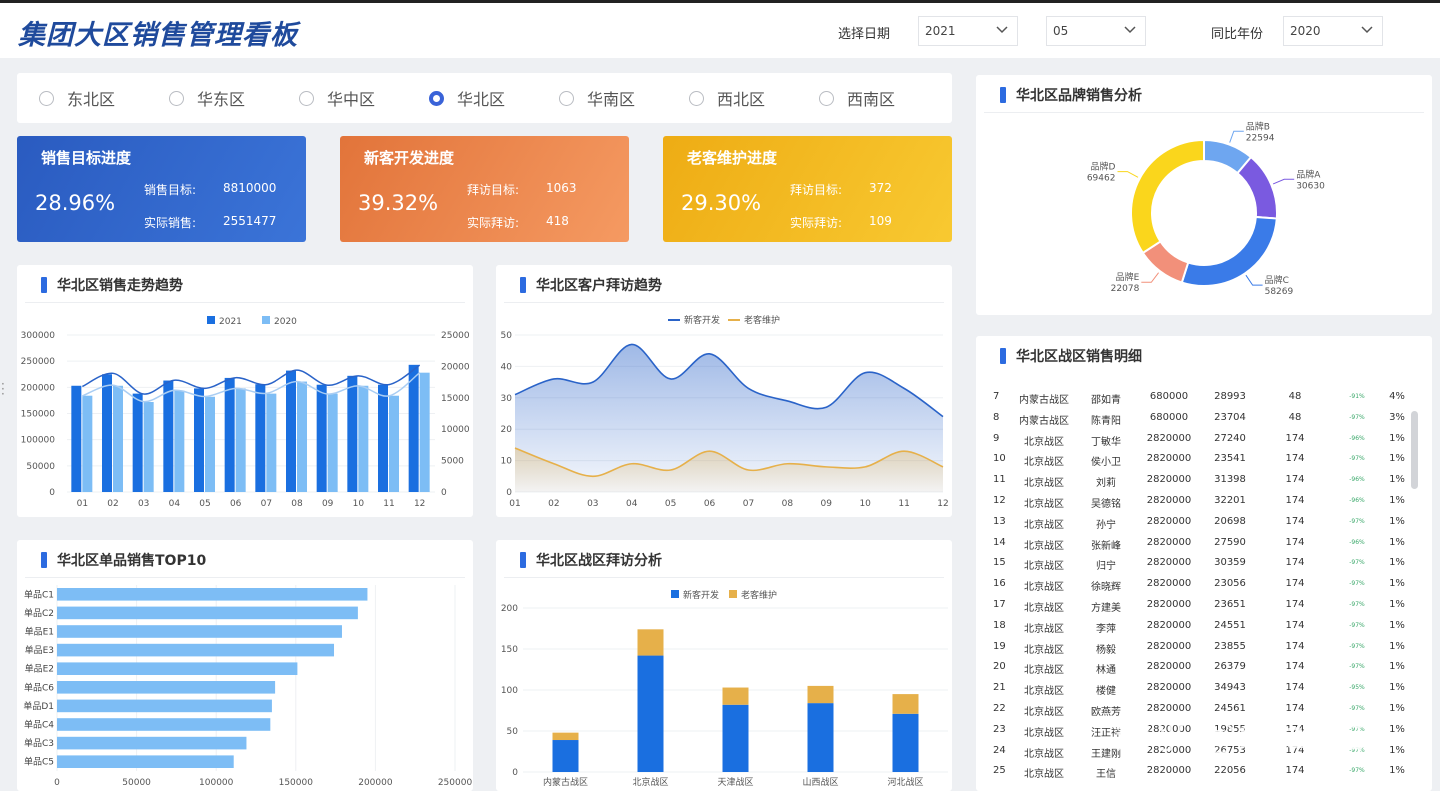  Describe the element at coordinates (38, 415) in the screenshot. I see `y-tick-label: 150000` at that location.